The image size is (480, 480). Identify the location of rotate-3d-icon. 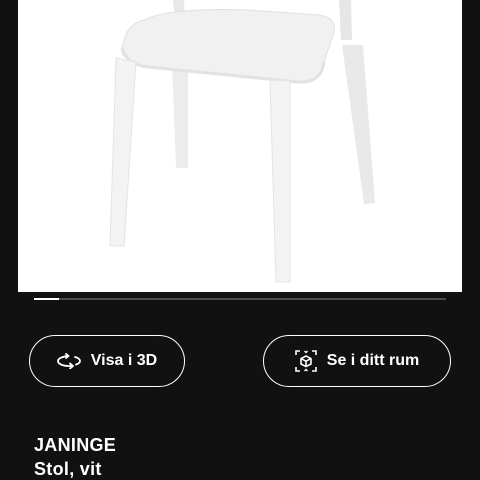
(68, 361).